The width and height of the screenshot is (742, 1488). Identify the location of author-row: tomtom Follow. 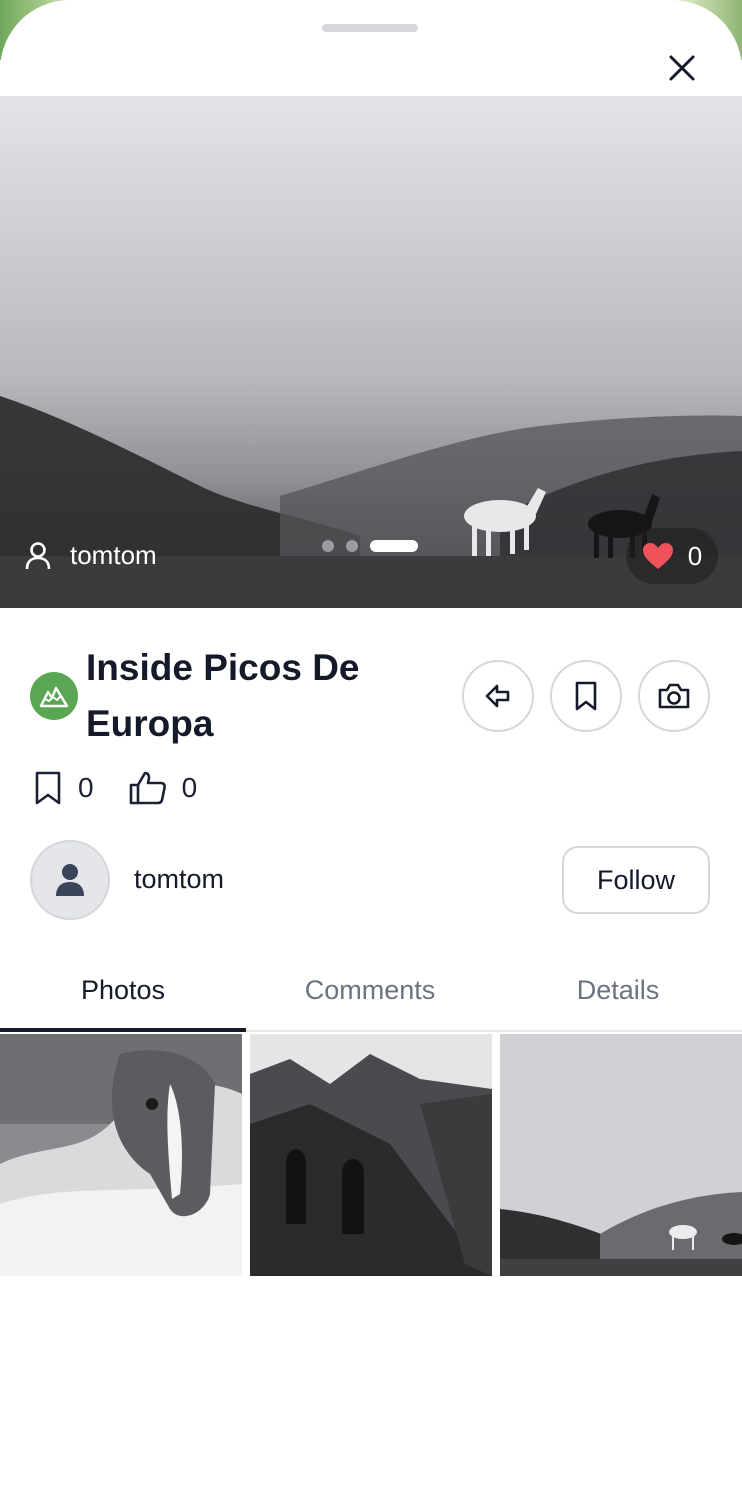
(370, 880).